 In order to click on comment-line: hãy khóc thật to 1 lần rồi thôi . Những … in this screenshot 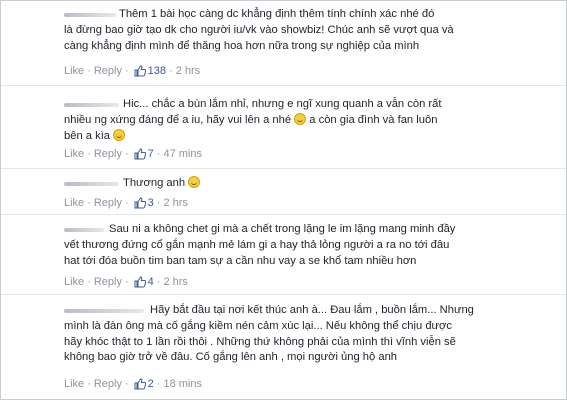, I will do `click(260, 341)`.